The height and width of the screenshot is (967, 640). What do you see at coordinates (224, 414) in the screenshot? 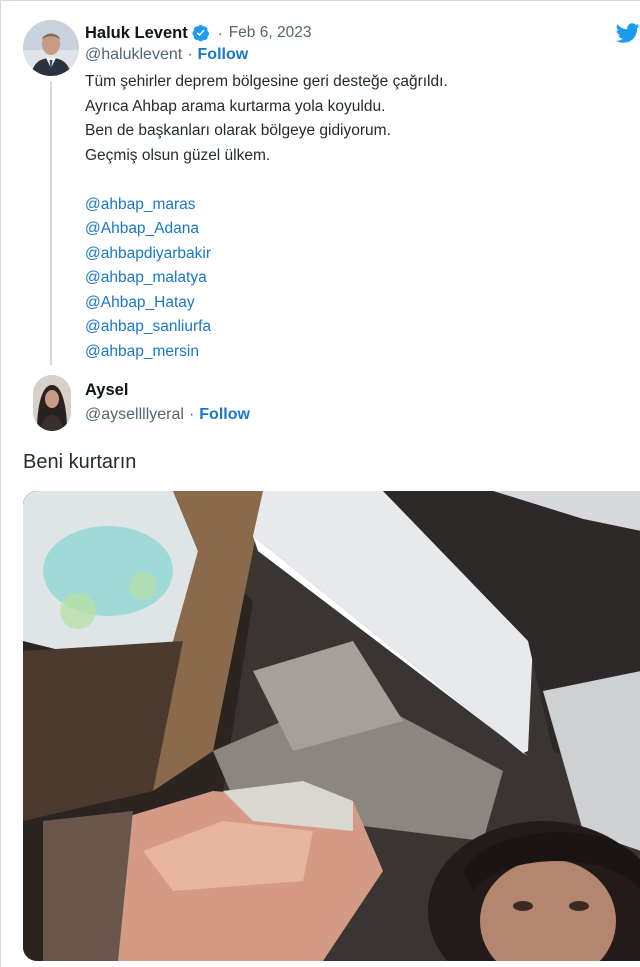
I see `reply-follow-button: Follow` at bounding box center [224, 414].